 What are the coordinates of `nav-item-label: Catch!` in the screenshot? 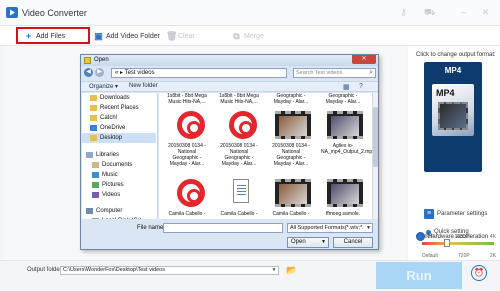 It's located at (109, 118).